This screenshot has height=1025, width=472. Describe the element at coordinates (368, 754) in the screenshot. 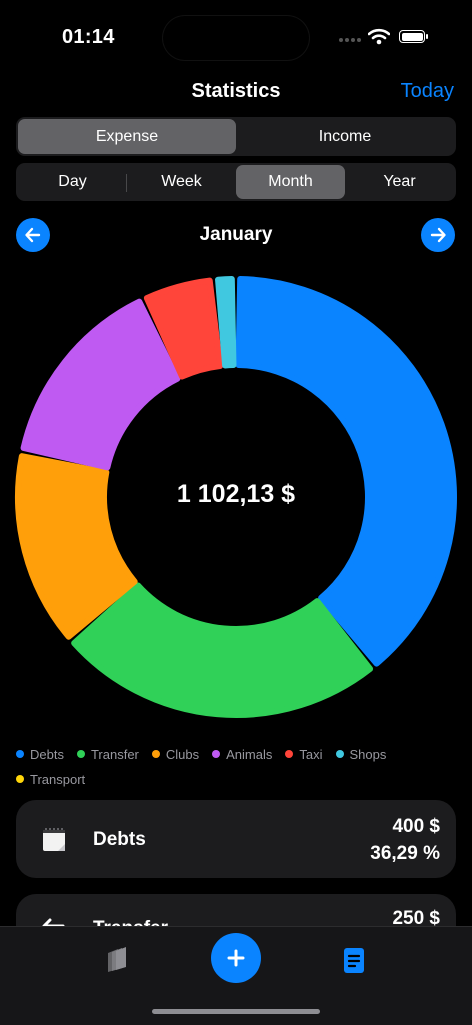

I see `legend-label: Shops` at that location.